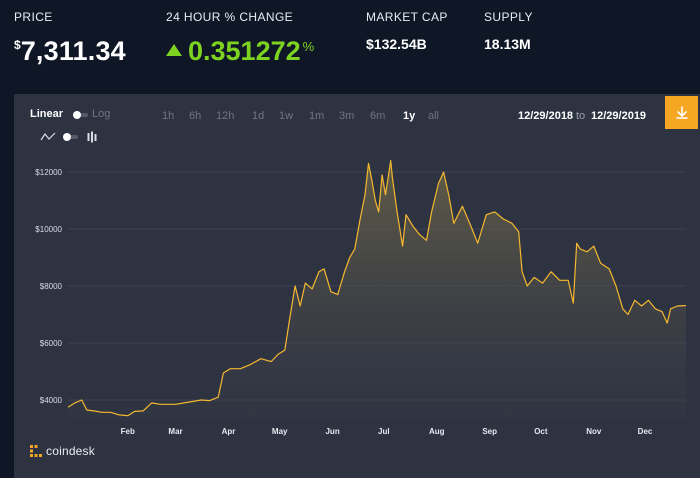 The image size is (700, 478). I want to click on brand-name: coindesk, so click(70, 451).